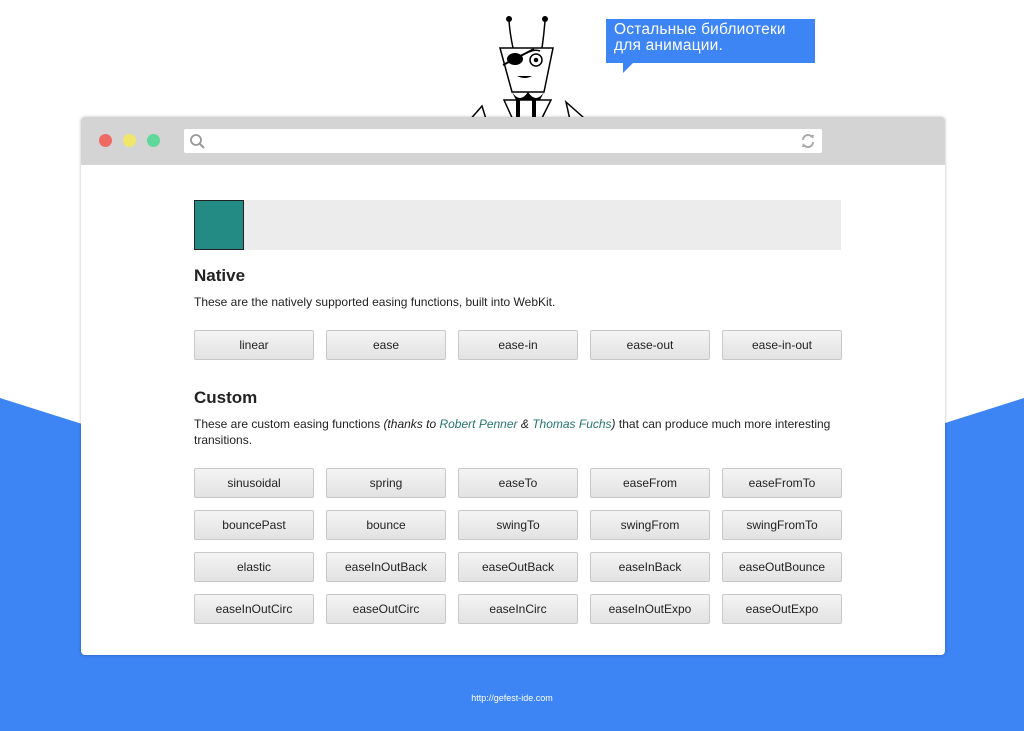 Image resolution: width=1024 pixels, height=731 pixels. Describe the element at coordinates (526, 70) in the screenshot. I see `robot-mascot-icon` at that location.